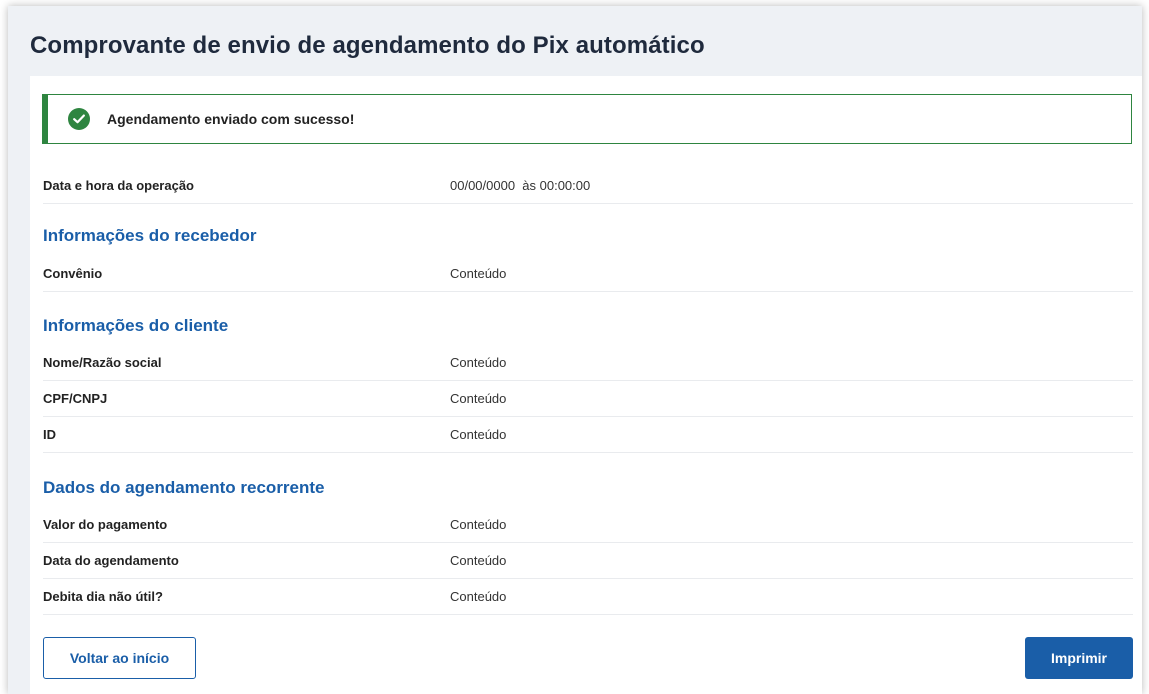 This screenshot has height=694, width=1149. Describe the element at coordinates (1079, 658) in the screenshot. I see `print-button: Imprimir` at that location.